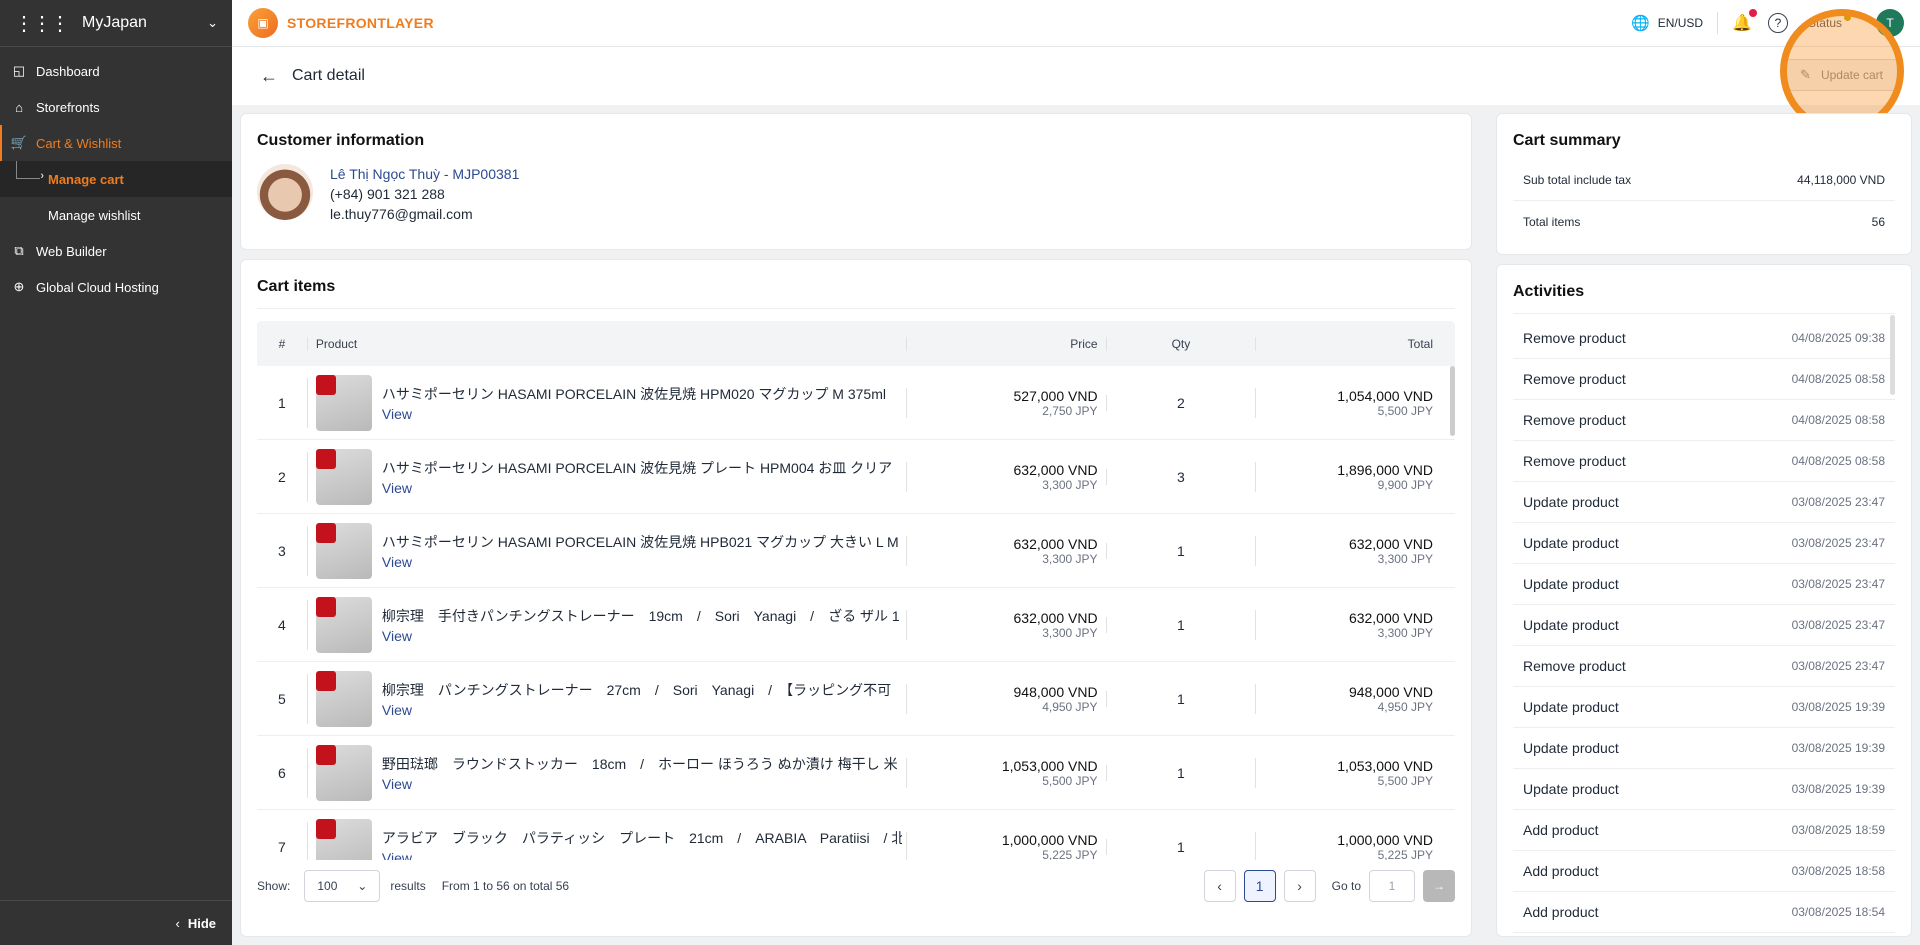 This screenshot has width=1920, height=945. What do you see at coordinates (42, 23) in the screenshot?
I see `apps-grid-icon: ⋮⋮⋮` at bounding box center [42, 23].